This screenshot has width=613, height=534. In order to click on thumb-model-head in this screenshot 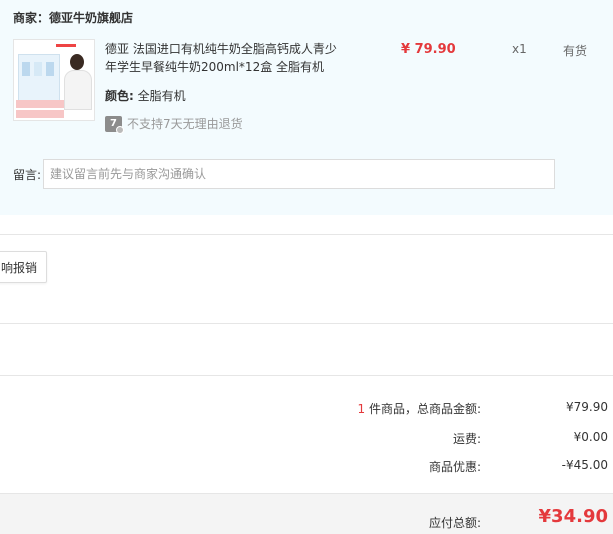, I will do `click(77, 62)`.